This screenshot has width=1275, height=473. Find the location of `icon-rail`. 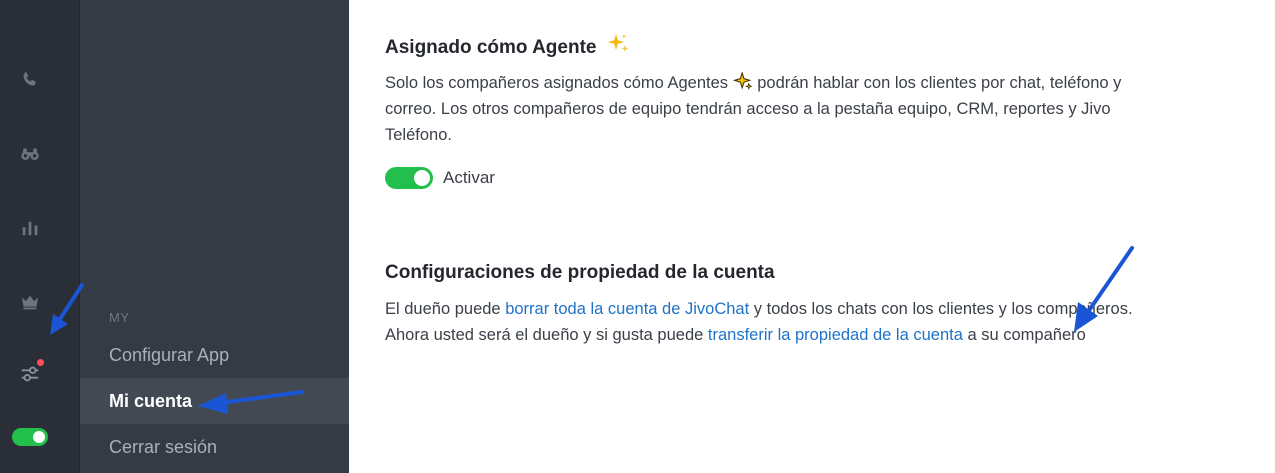

icon-rail is located at coordinates (40, 236).